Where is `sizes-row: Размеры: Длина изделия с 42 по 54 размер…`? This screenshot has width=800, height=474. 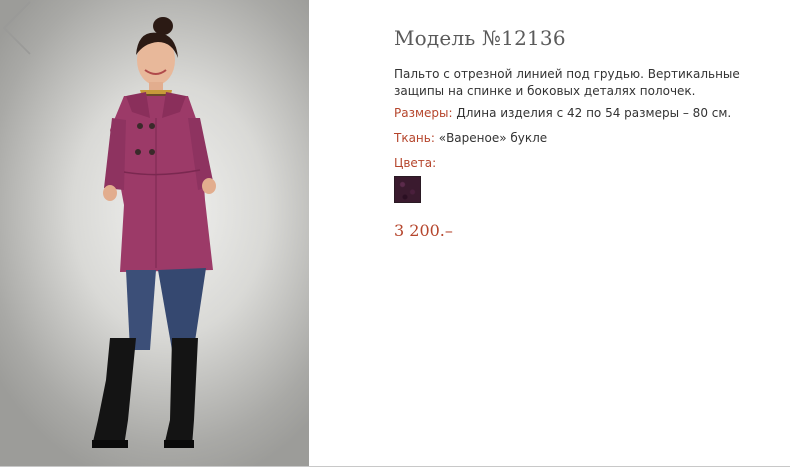 sizes-row: Размеры: Длина изделия с 42 по 54 размер… is located at coordinates (584, 113).